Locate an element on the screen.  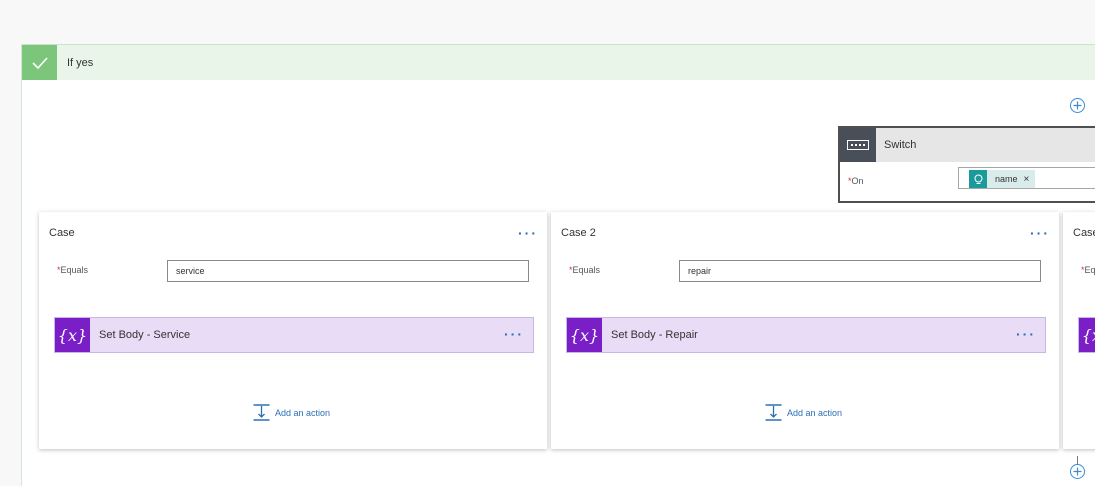
if-yes-header: If yes is located at coordinates (558, 62).